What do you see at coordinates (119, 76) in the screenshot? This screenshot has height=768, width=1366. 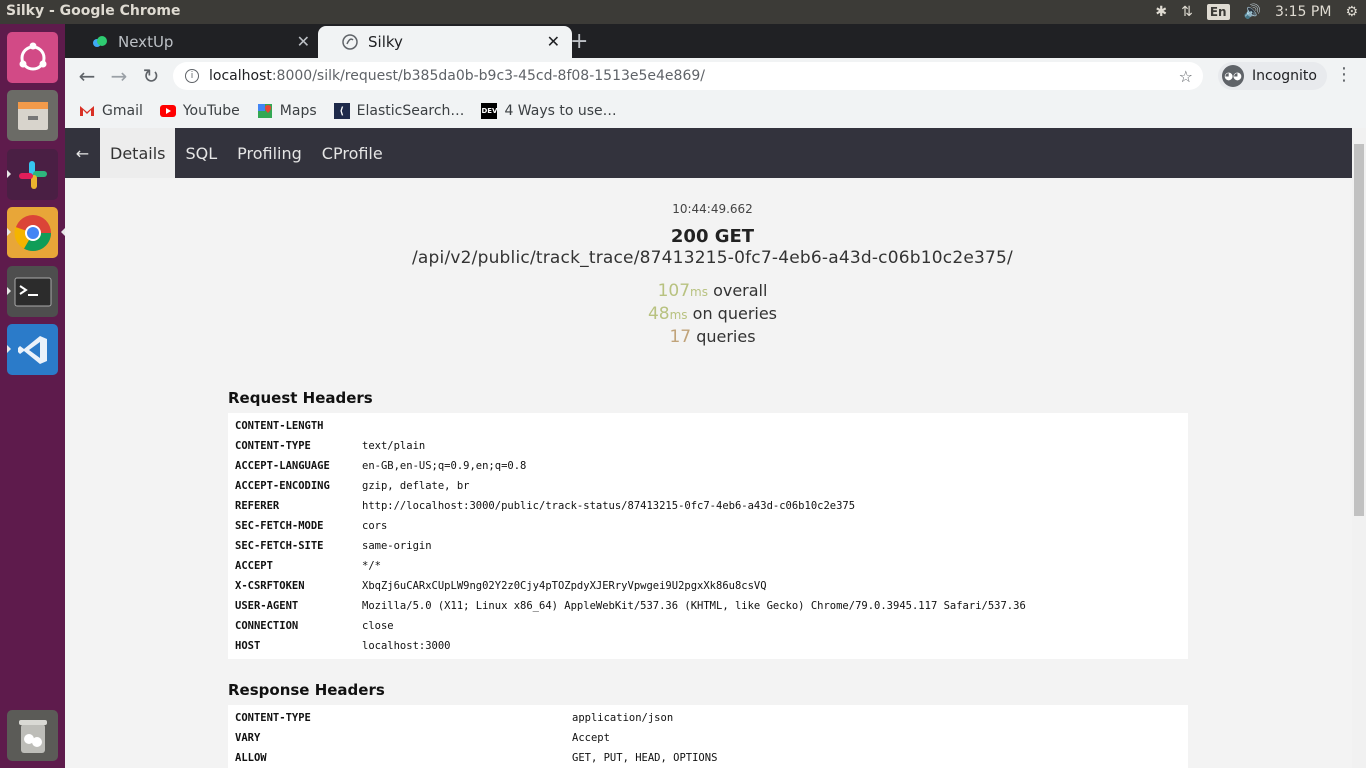 I see `forward-arrow-icon: →` at bounding box center [119, 76].